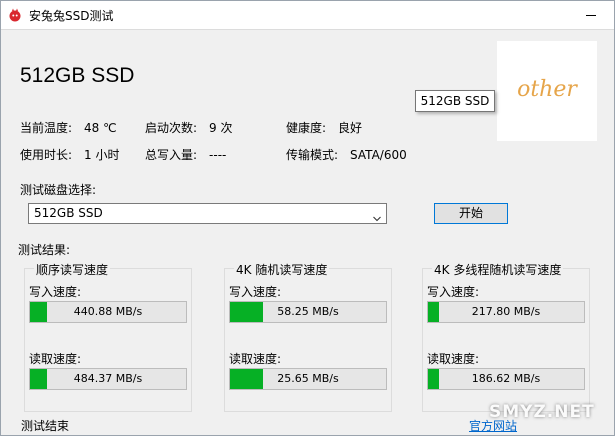 The height and width of the screenshot is (436, 615). Describe the element at coordinates (471, 213) in the screenshot. I see `start-button: 开始` at that location.